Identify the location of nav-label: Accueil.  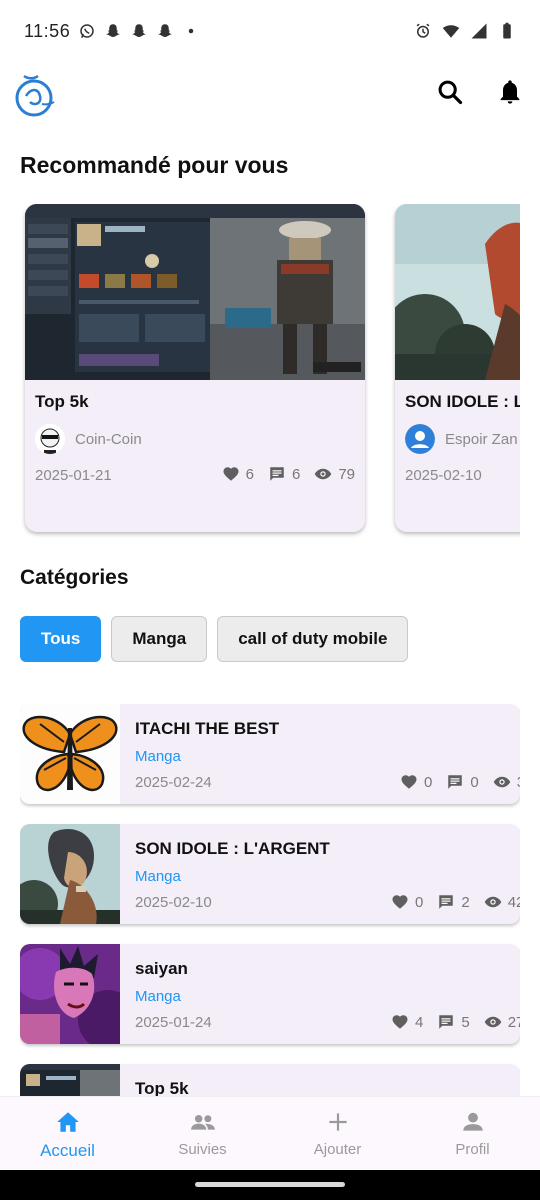
(67, 1150).